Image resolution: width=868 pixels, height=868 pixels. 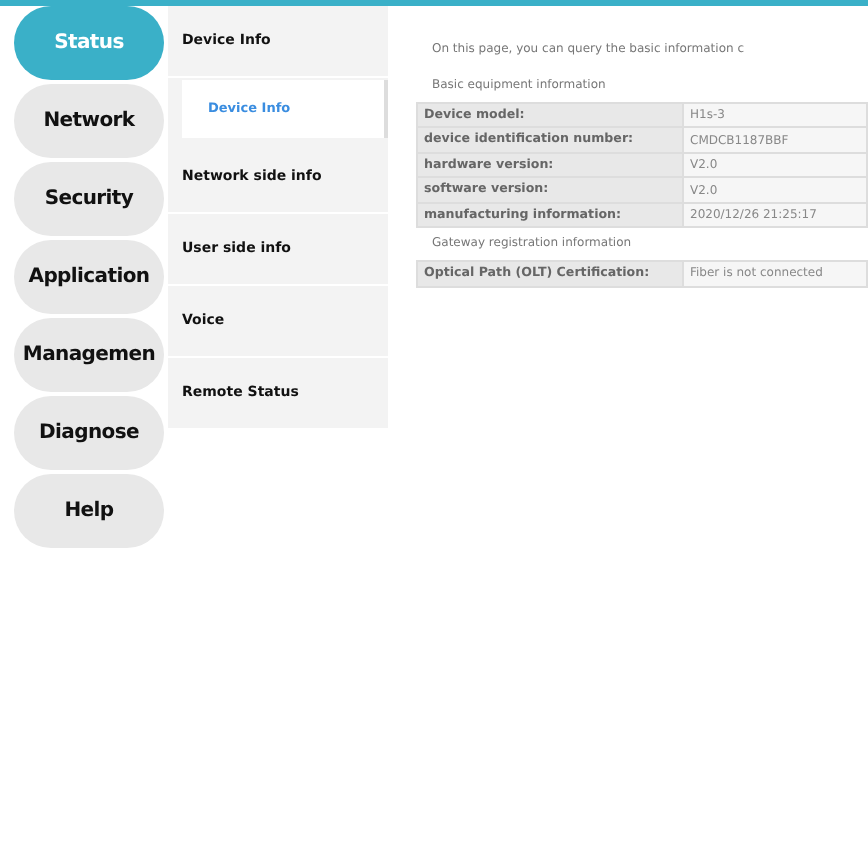 I want to click on nav-tab: Security, so click(x=89, y=199).